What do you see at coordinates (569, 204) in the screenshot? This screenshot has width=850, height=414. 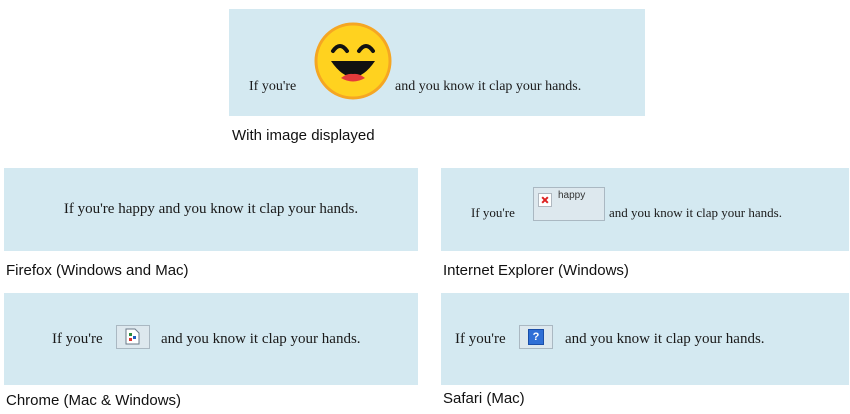 I see `broken-image-placeholder: happy` at bounding box center [569, 204].